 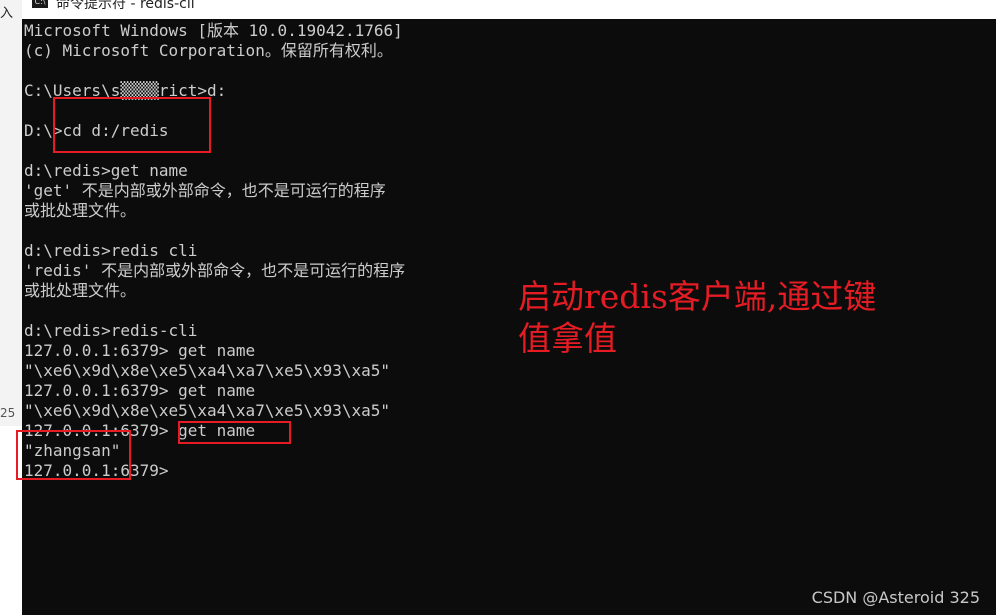 What do you see at coordinates (213, 30) in the screenshot?
I see `terminal-line: Microsoft Windows [版本 10.0.19042.1766]` at bounding box center [213, 30].